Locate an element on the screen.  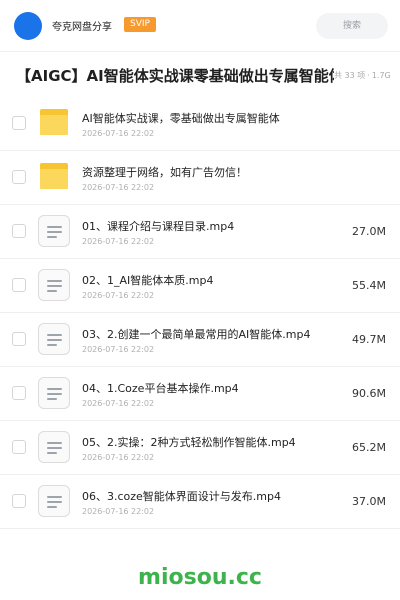
item-size: 65.2M is located at coordinates (369, 447).